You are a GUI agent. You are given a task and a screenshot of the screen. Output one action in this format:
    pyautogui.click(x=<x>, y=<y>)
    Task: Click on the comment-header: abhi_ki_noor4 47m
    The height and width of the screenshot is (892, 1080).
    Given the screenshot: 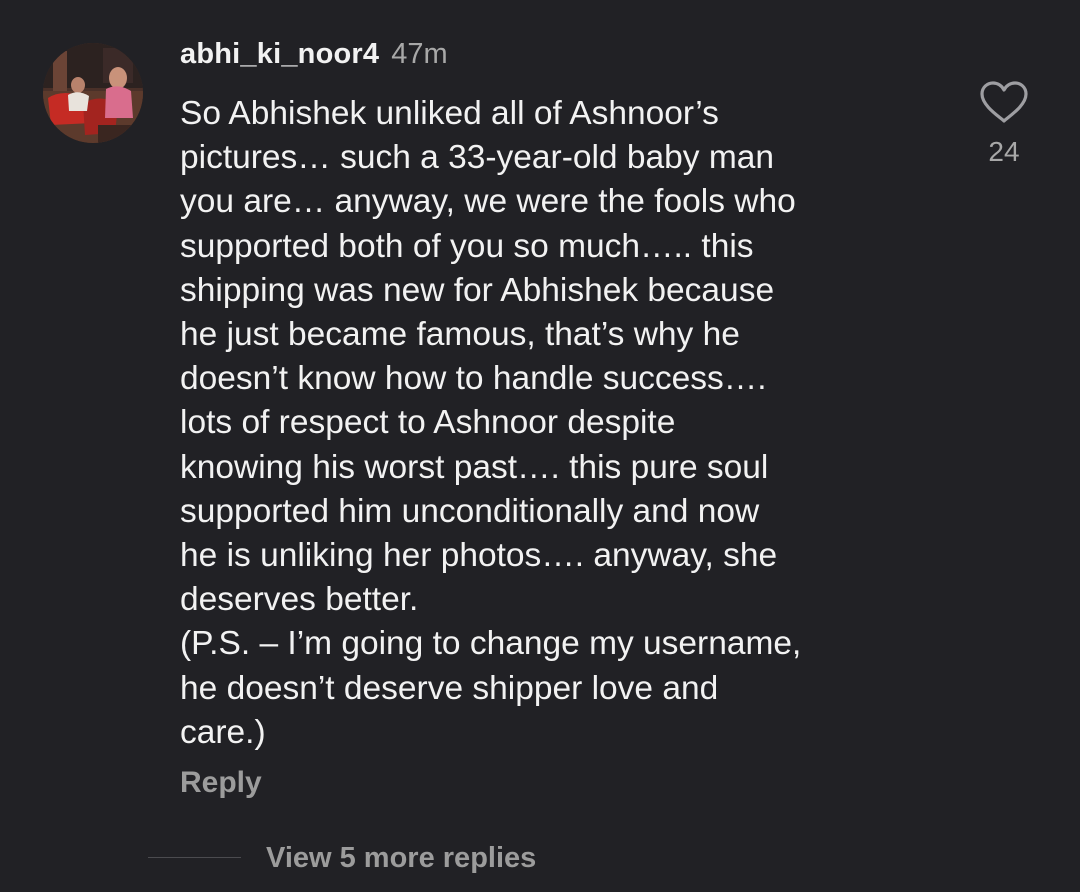 What is the action you would take?
    pyautogui.click(x=314, y=54)
    